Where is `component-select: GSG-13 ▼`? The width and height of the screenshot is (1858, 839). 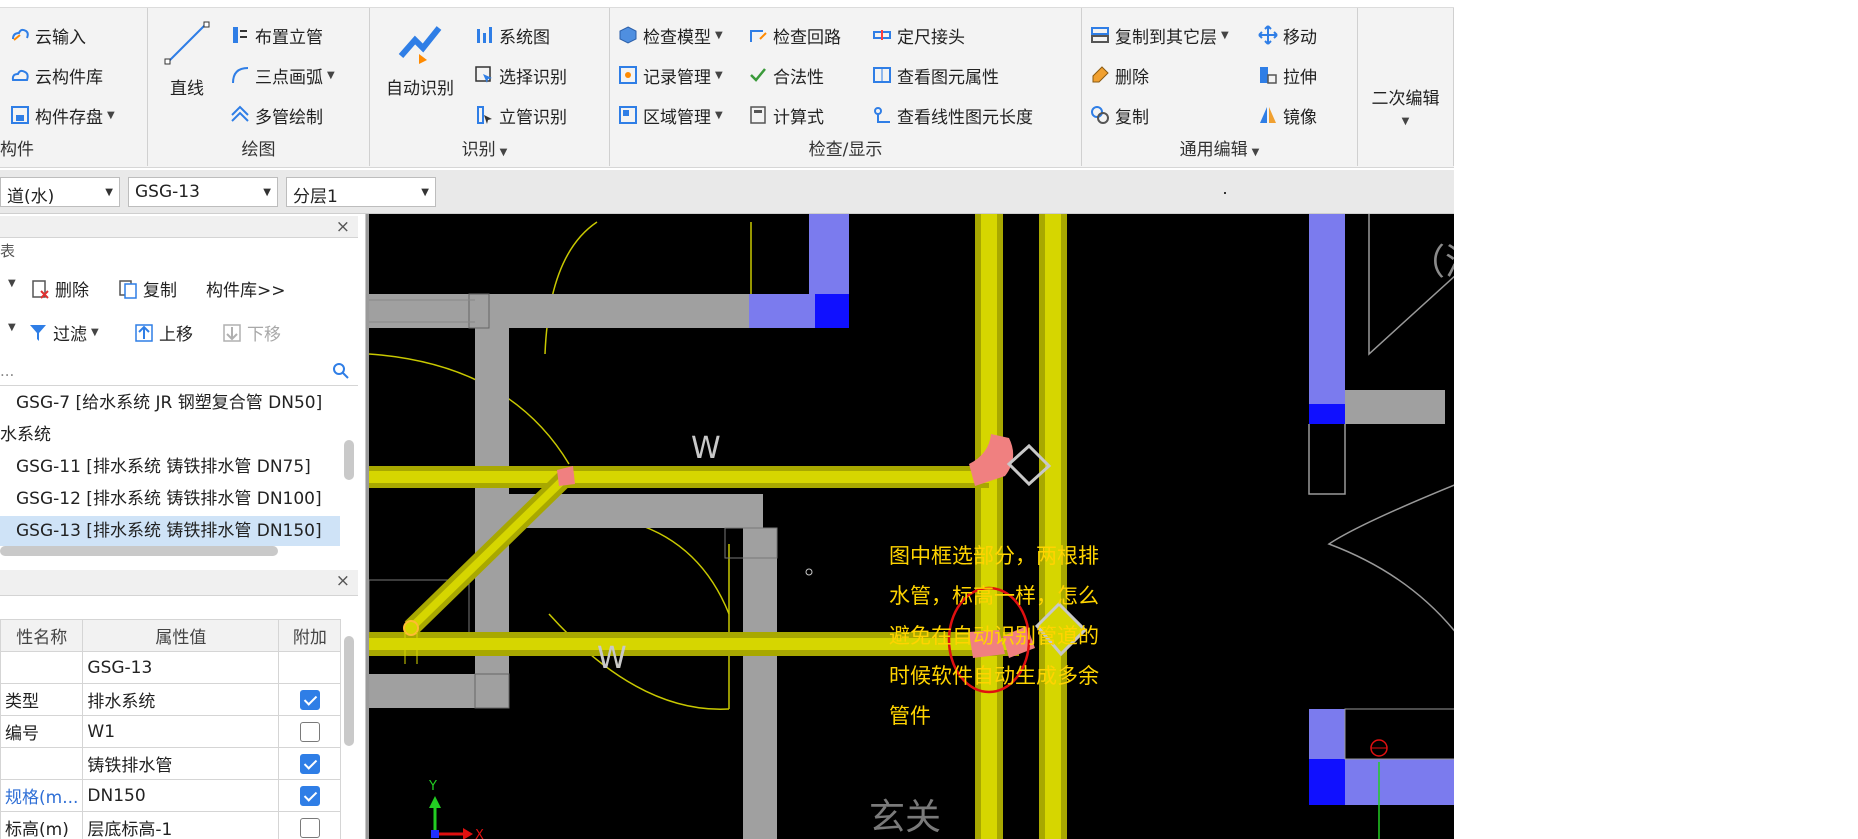
component-select: GSG-13 ▼ is located at coordinates (203, 192).